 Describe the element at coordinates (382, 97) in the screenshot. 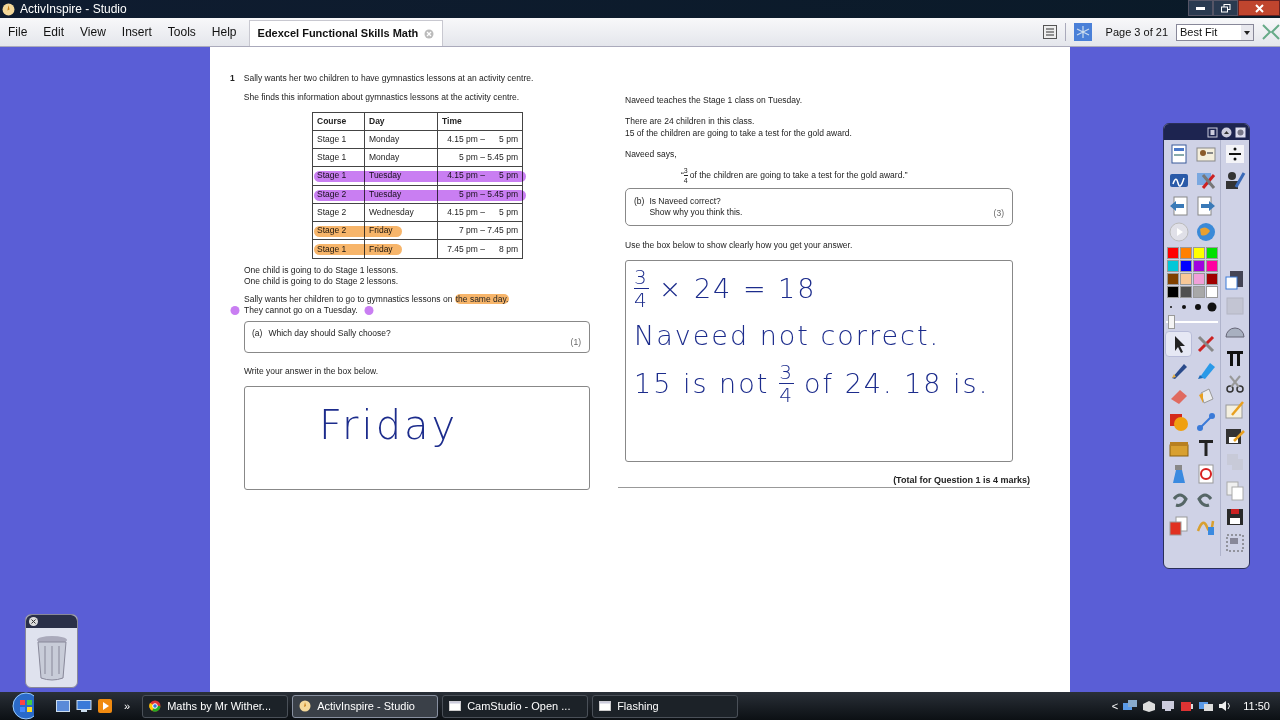

I see `question-text: She finds this information about gymnastics lessons at the activity centre.` at that location.